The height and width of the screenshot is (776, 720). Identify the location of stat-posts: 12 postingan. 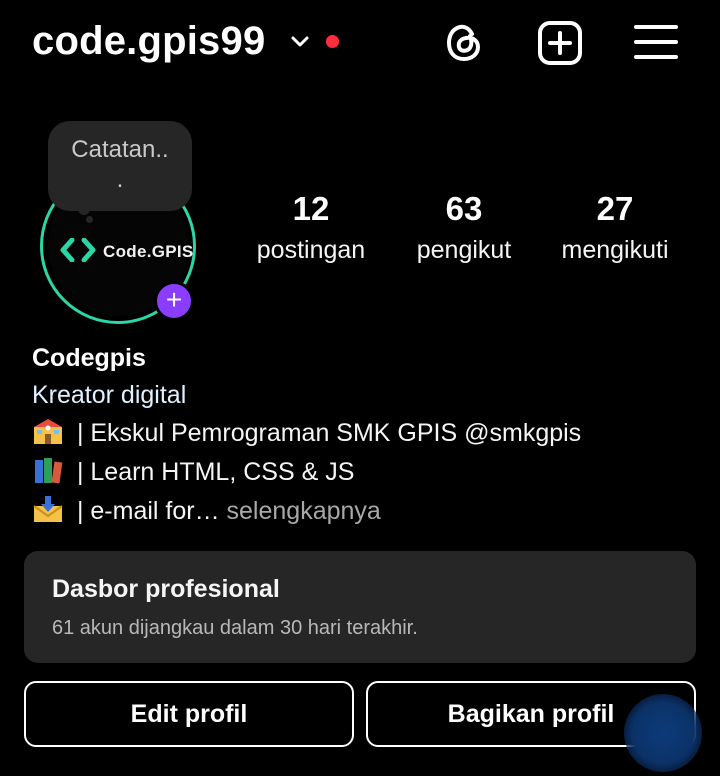
(311, 228).